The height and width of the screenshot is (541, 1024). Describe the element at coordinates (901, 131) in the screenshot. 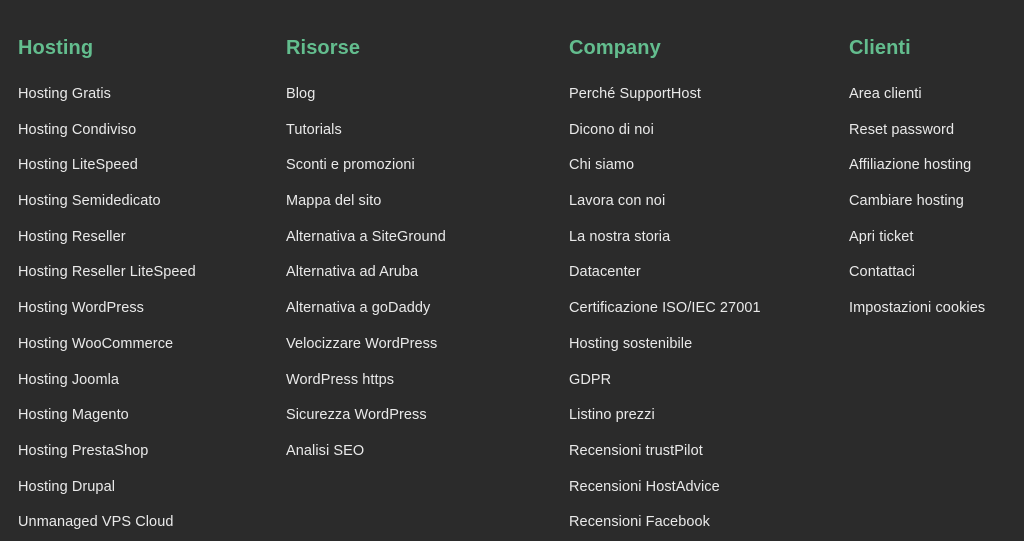

I see `footer-link: Reset password` at that location.